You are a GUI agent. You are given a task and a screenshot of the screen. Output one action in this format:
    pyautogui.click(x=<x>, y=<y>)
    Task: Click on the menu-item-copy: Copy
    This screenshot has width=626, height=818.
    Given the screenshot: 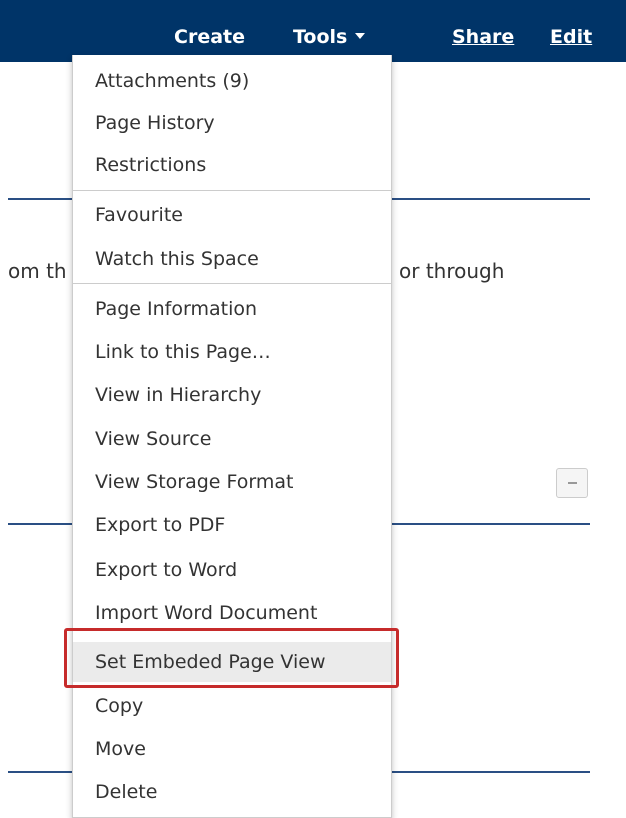 What is the action you would take?
    pyautogui.click(x=232, y=706)
    